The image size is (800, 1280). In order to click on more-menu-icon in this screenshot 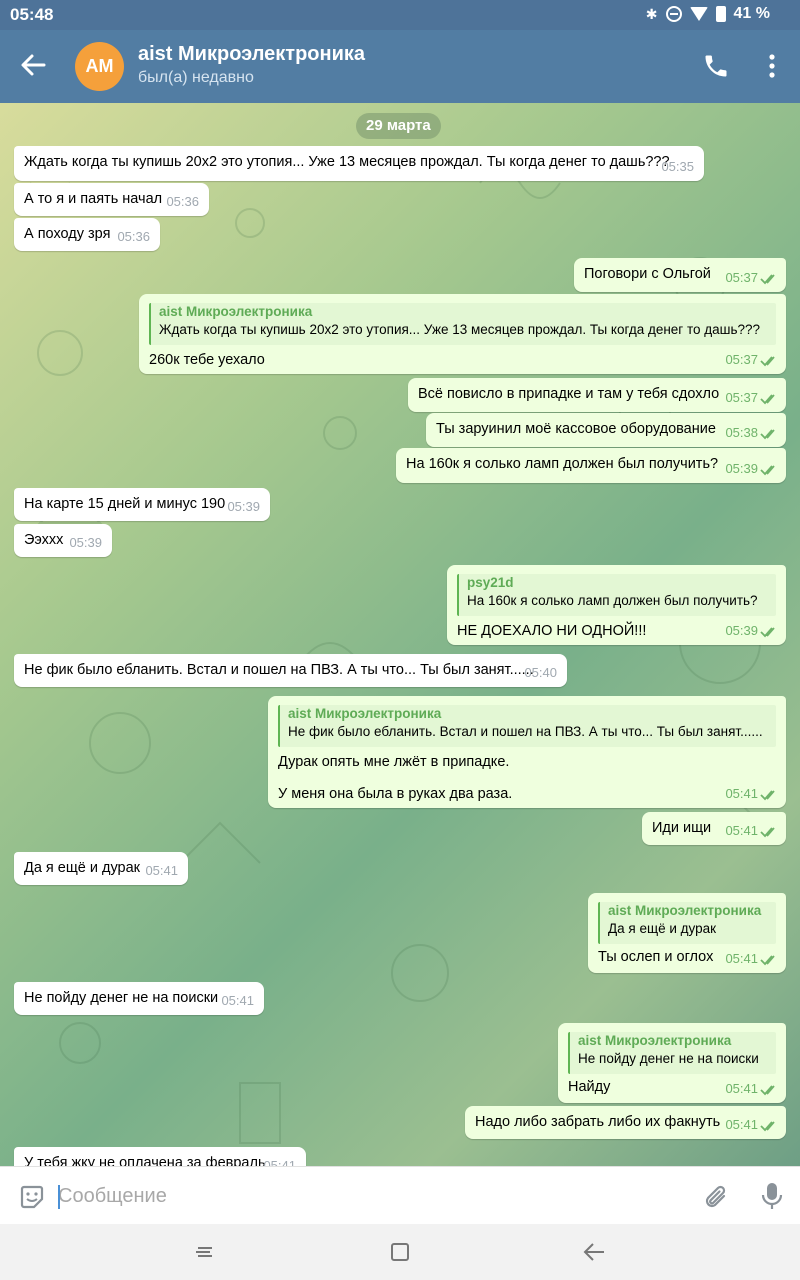, I will do `click(772, 66)`.